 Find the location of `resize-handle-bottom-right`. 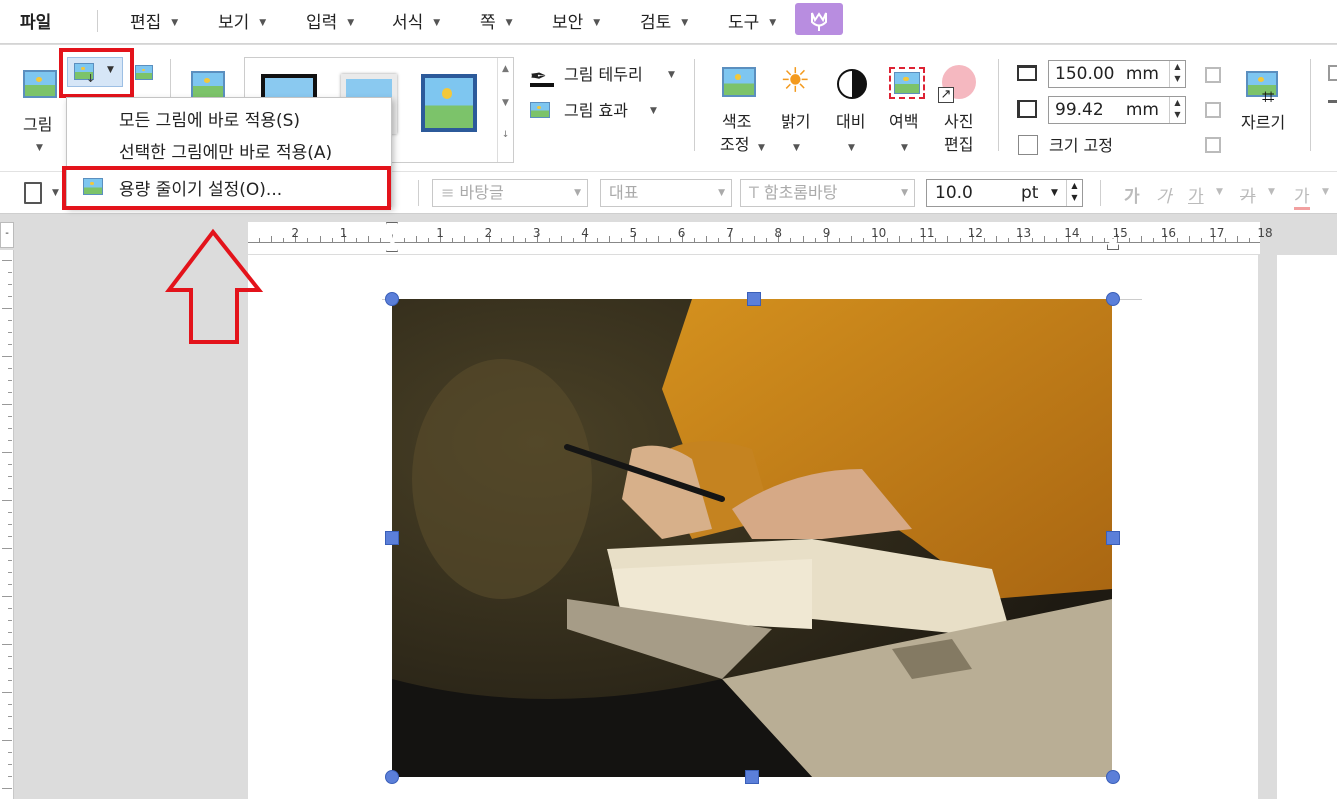

resize-handle-bottom-right is located at coordinates (1113, 777).